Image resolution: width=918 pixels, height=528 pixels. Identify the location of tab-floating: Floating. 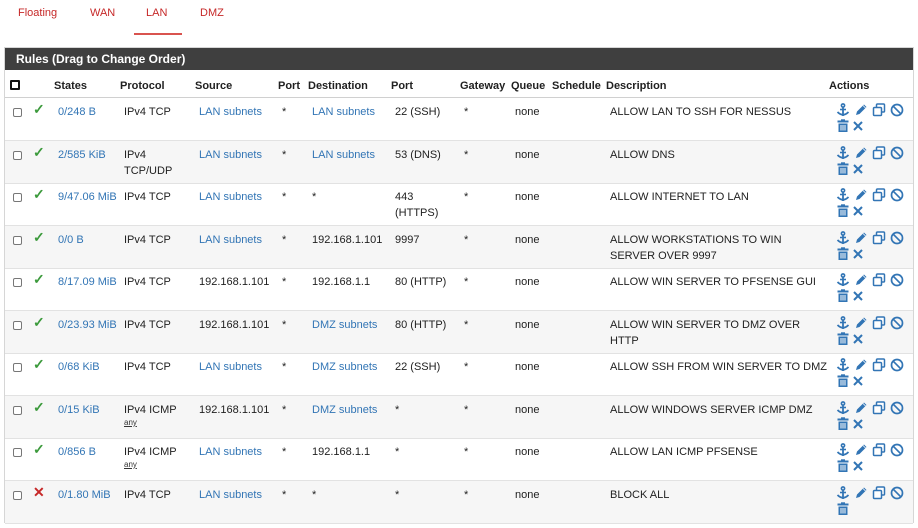
(37, 20).